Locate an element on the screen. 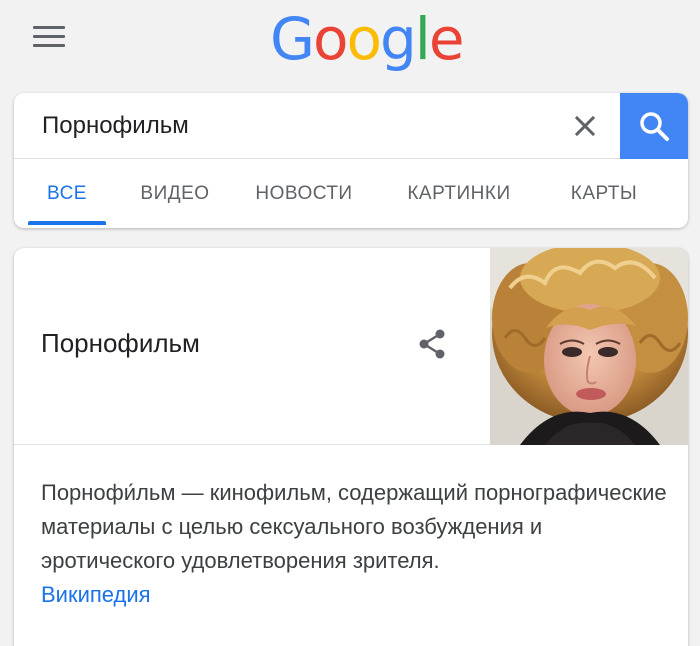 Image resolution: width=700 pixels, height=646 pixels. logo-letter: G is located at coordinates (292, 39).